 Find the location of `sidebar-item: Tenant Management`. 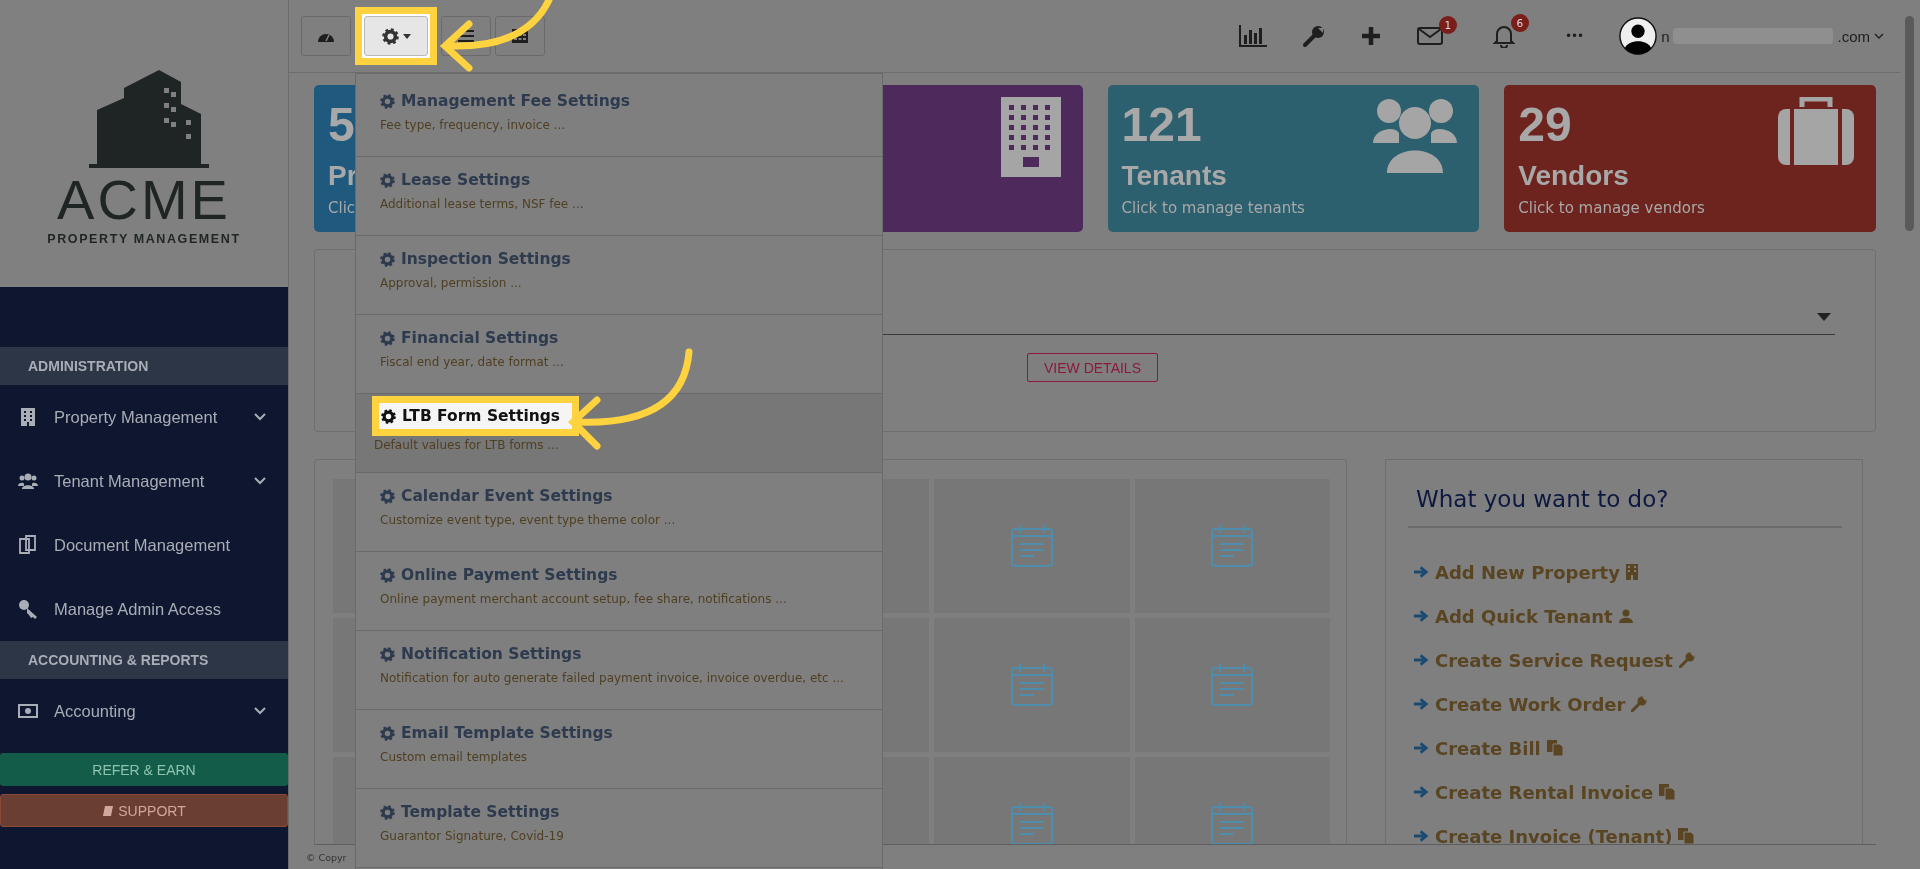

sidebar-item: Tenant Management is located at coordinates (144, 481).